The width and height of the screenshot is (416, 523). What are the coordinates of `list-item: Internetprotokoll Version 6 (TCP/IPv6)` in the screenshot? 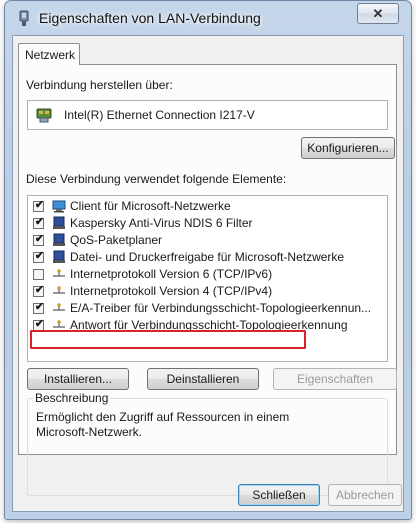 It's located at (207, 274).